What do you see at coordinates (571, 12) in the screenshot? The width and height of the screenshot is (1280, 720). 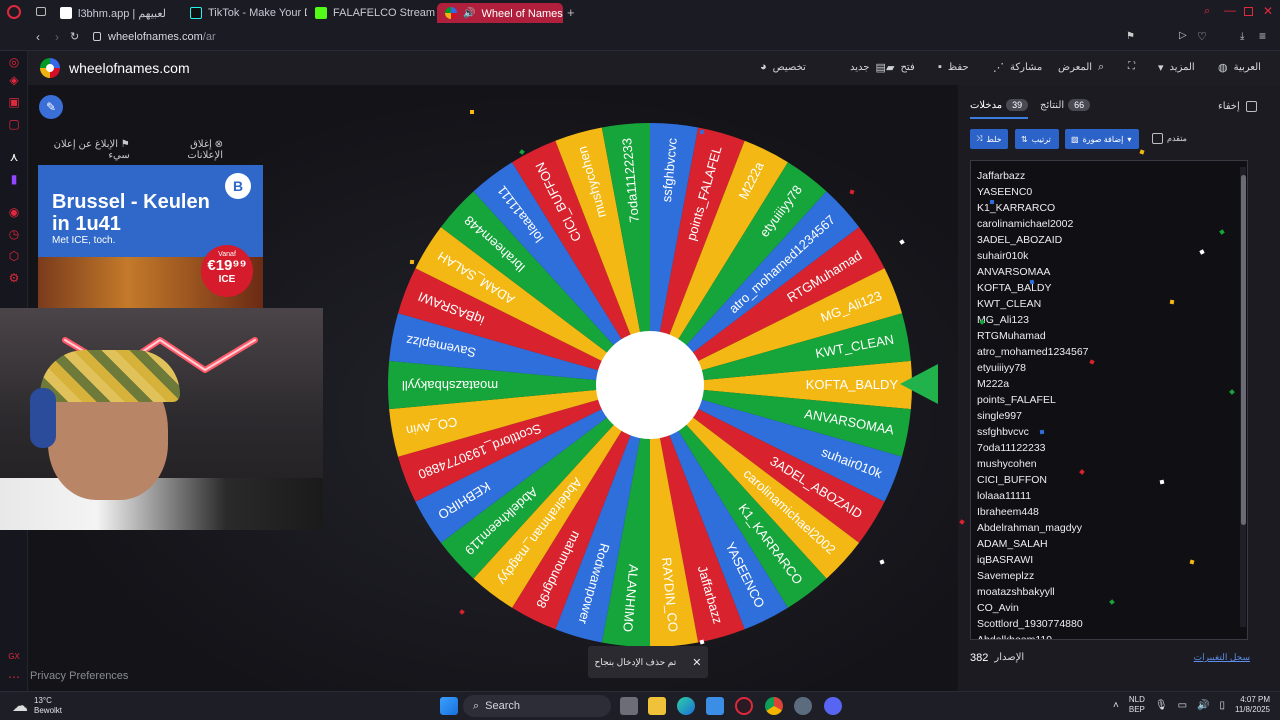 I see `new-tab-button: +` at bounding box center [571, 12].